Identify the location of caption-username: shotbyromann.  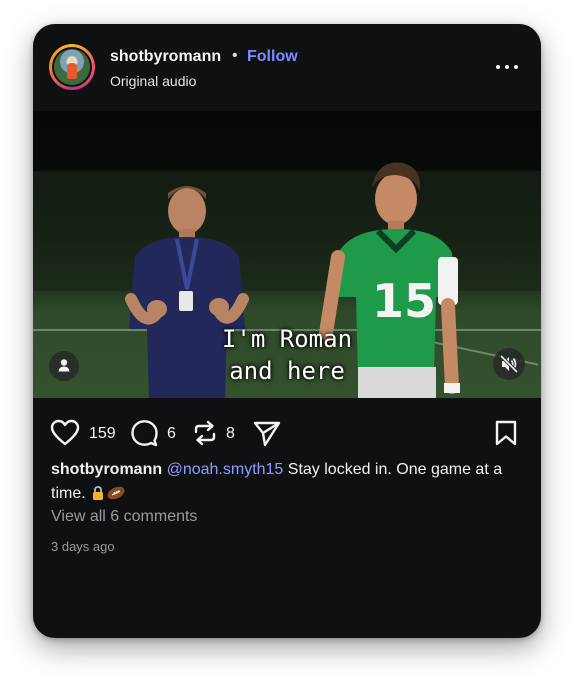
(106, 469).